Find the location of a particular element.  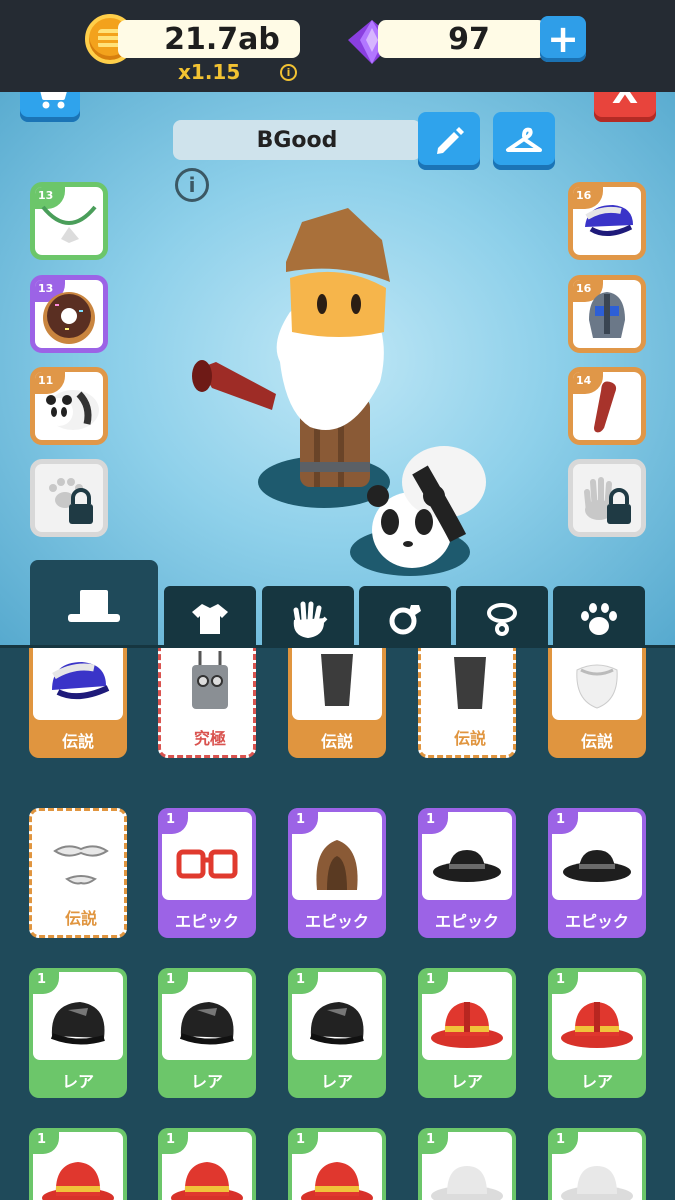

tab-hats is located at coordinates (94, 606).